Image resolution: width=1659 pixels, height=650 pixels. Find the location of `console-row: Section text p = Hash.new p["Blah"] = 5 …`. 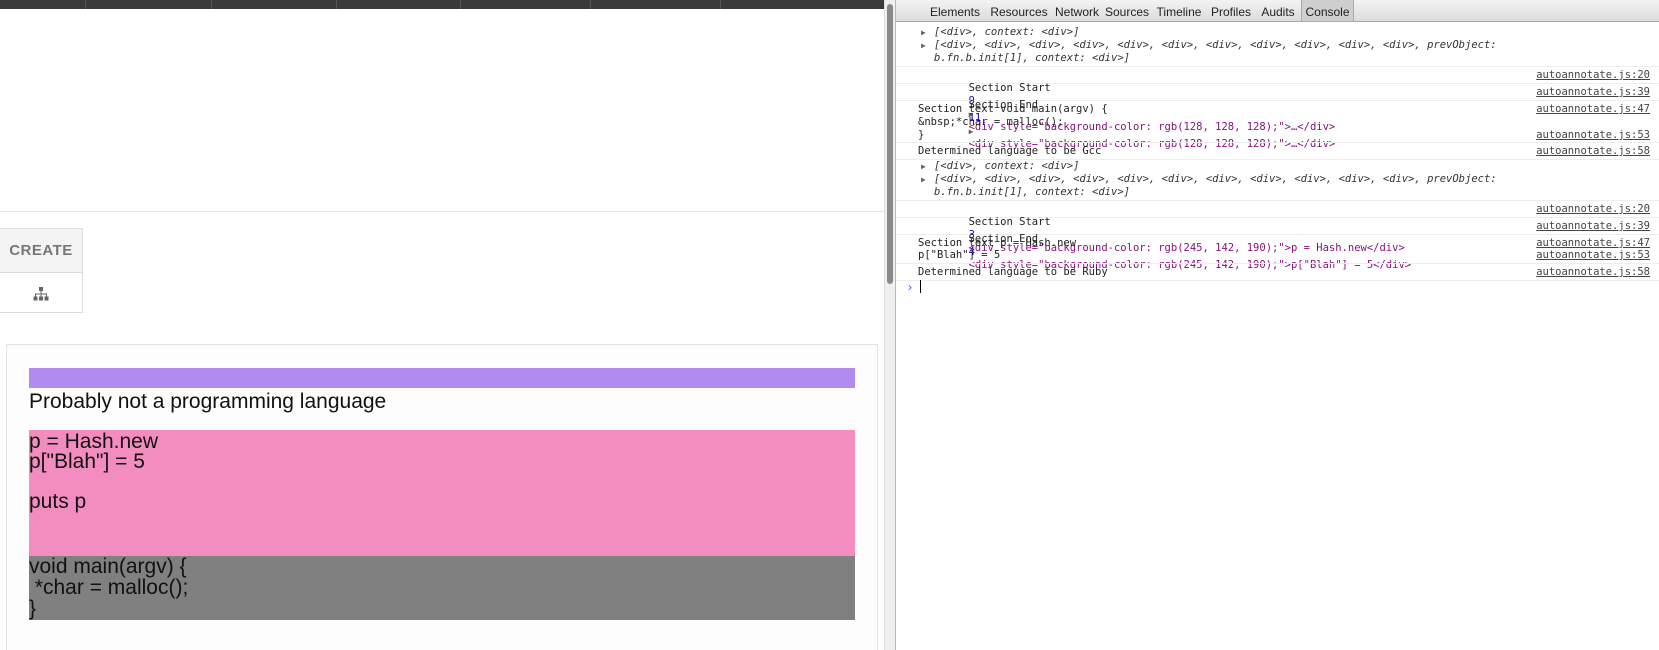

console-row: Section text p = Hash.new p["Blah"] = 5 … is located at coordinates (1277, 249).